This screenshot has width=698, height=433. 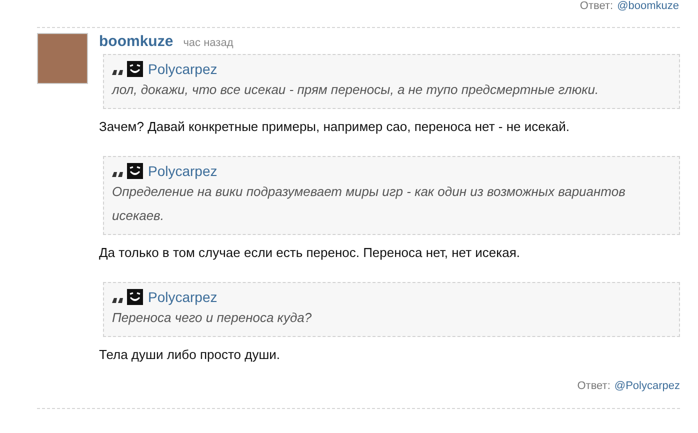 I want to click on comment-time: час назад, so click(x=208, y=43).